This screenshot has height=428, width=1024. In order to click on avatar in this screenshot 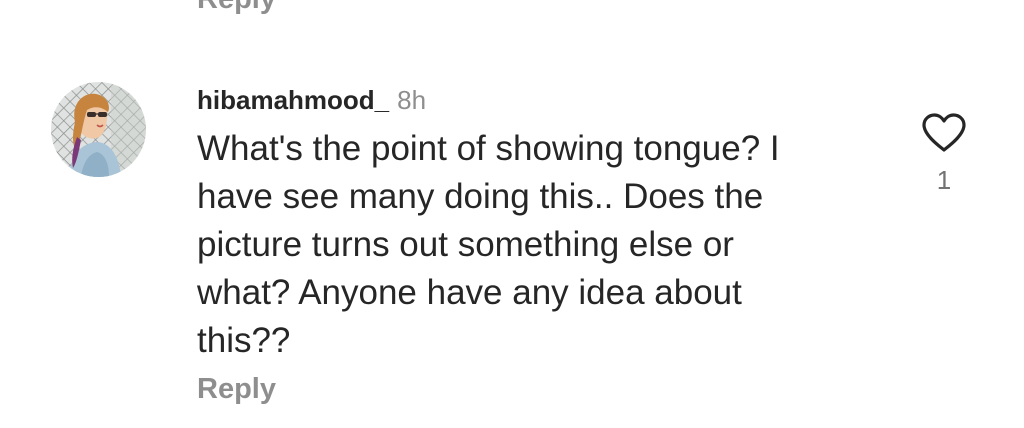, I will do `click(98, 129)`.